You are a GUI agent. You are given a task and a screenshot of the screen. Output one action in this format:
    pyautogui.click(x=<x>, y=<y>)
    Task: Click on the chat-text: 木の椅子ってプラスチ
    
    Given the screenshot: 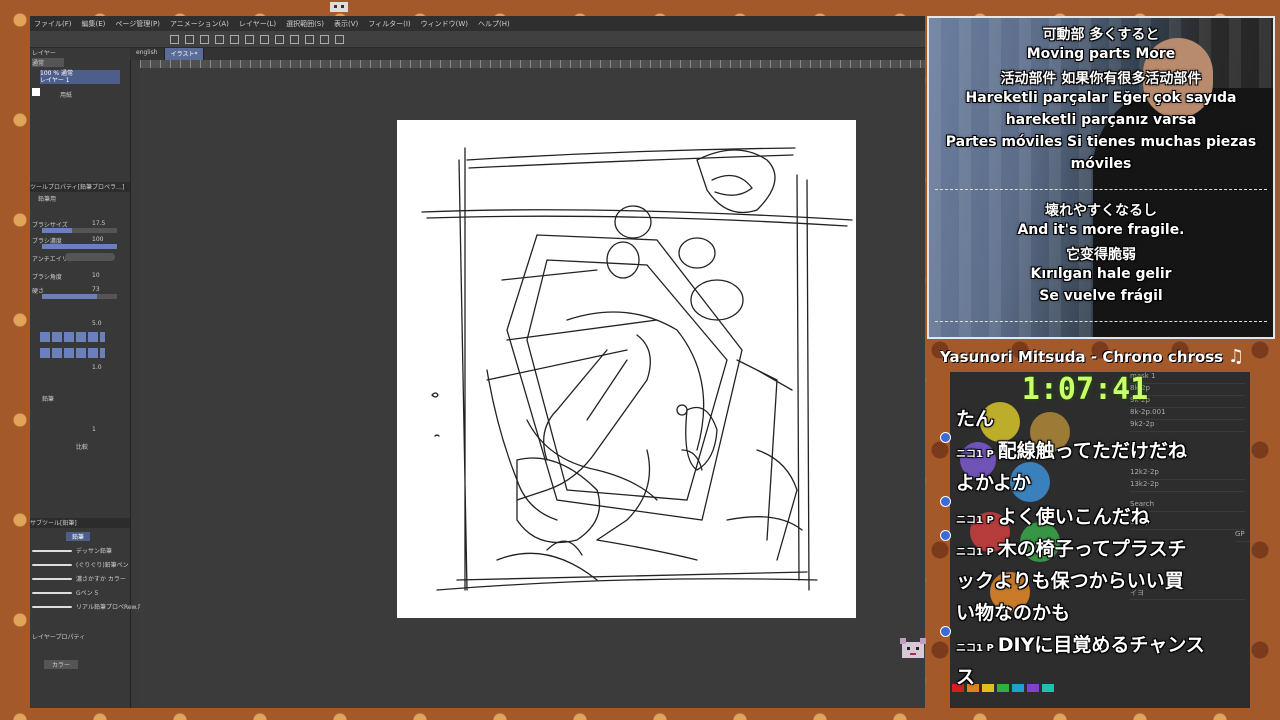 What is the action you would take?
    pyautogui.click(x=1092, y=549)
    